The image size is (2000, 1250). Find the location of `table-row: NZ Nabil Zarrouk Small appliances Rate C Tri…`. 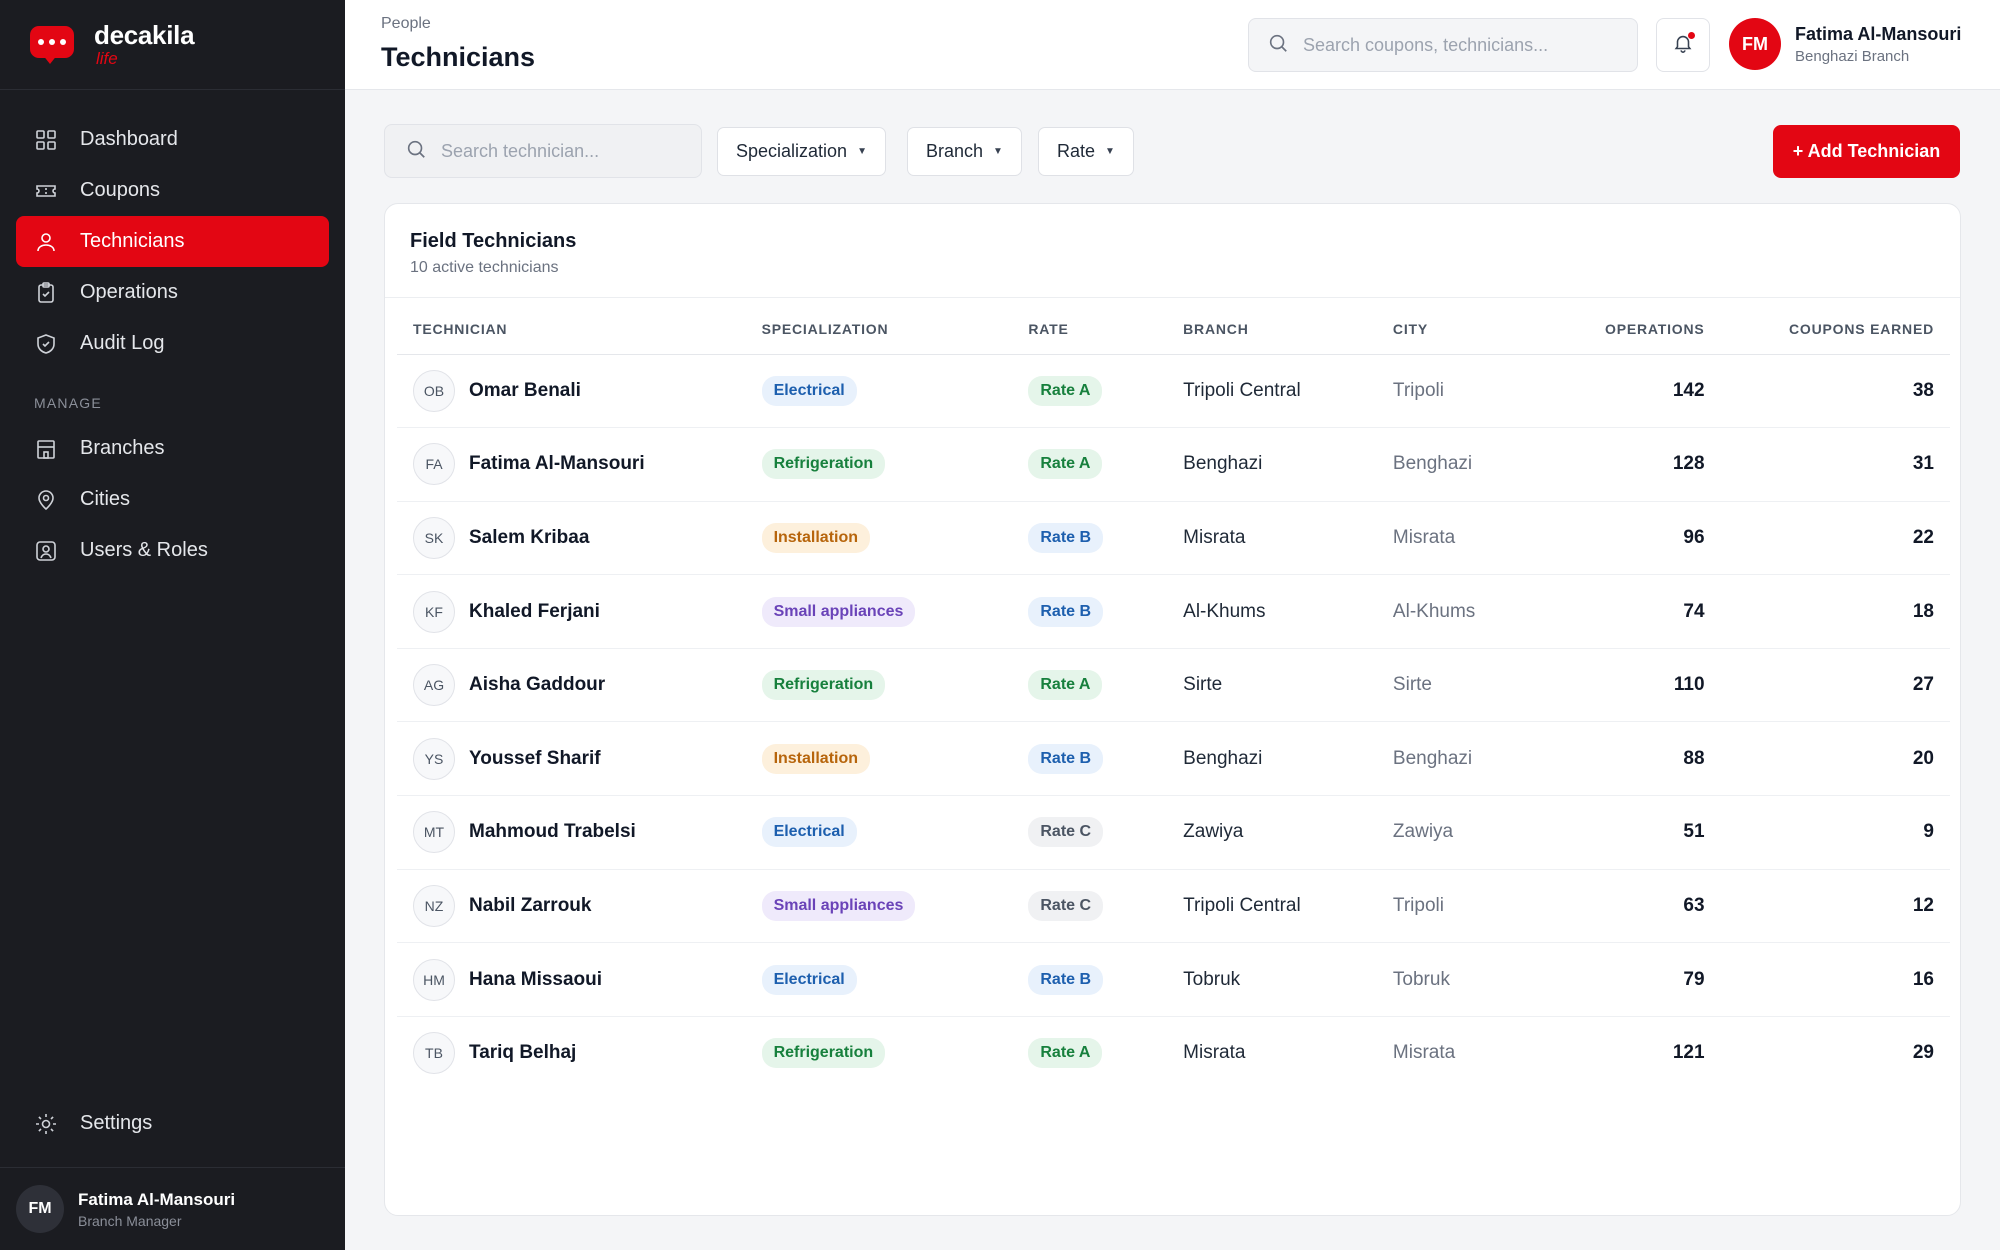

table-row: NZ Nabil Zarrouk Small appliances Rate C Tri… is located at coordinates (1173, 906).